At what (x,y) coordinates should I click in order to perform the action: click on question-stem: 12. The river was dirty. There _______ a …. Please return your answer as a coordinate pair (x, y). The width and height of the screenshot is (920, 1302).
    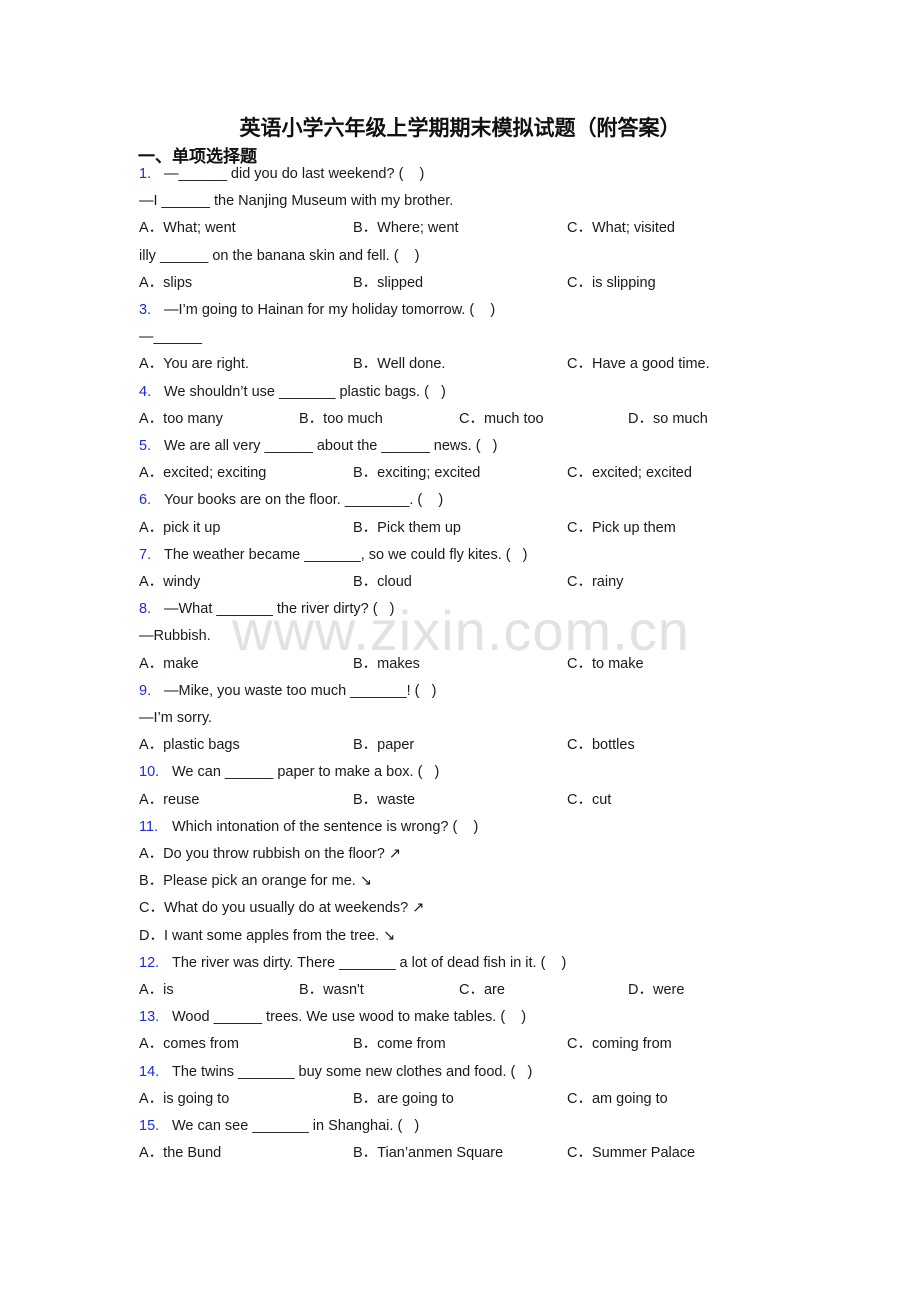
    Looking at the image, I should click on (352, 963).